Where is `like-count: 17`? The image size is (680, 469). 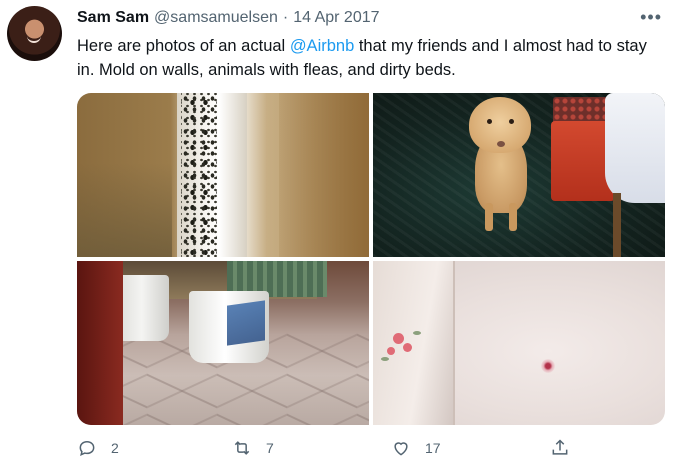 like-count: 17 is located at coordinates (433, 448).